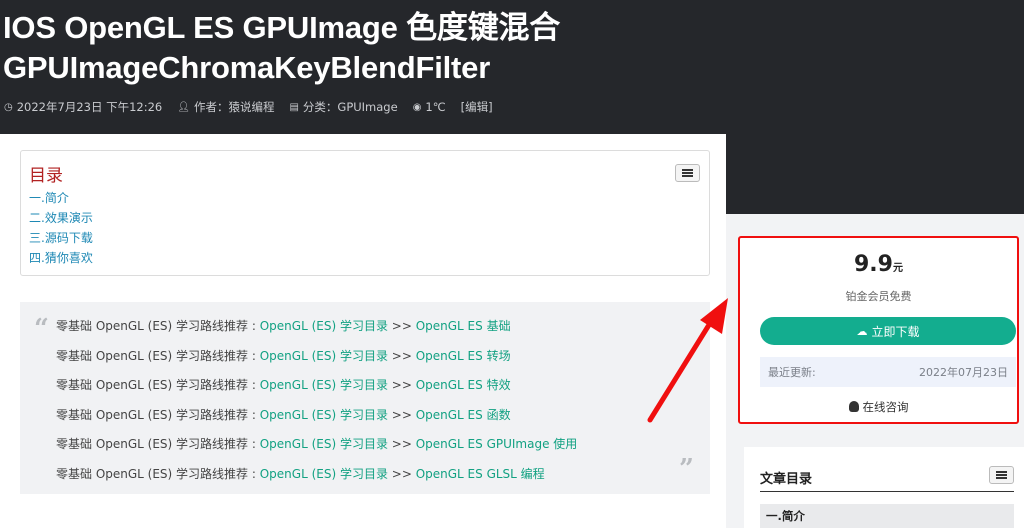  Describe the element at coordinates (463, 385) in the screenshot. I see `topic-link: OpenGL ES 特效` at that location.